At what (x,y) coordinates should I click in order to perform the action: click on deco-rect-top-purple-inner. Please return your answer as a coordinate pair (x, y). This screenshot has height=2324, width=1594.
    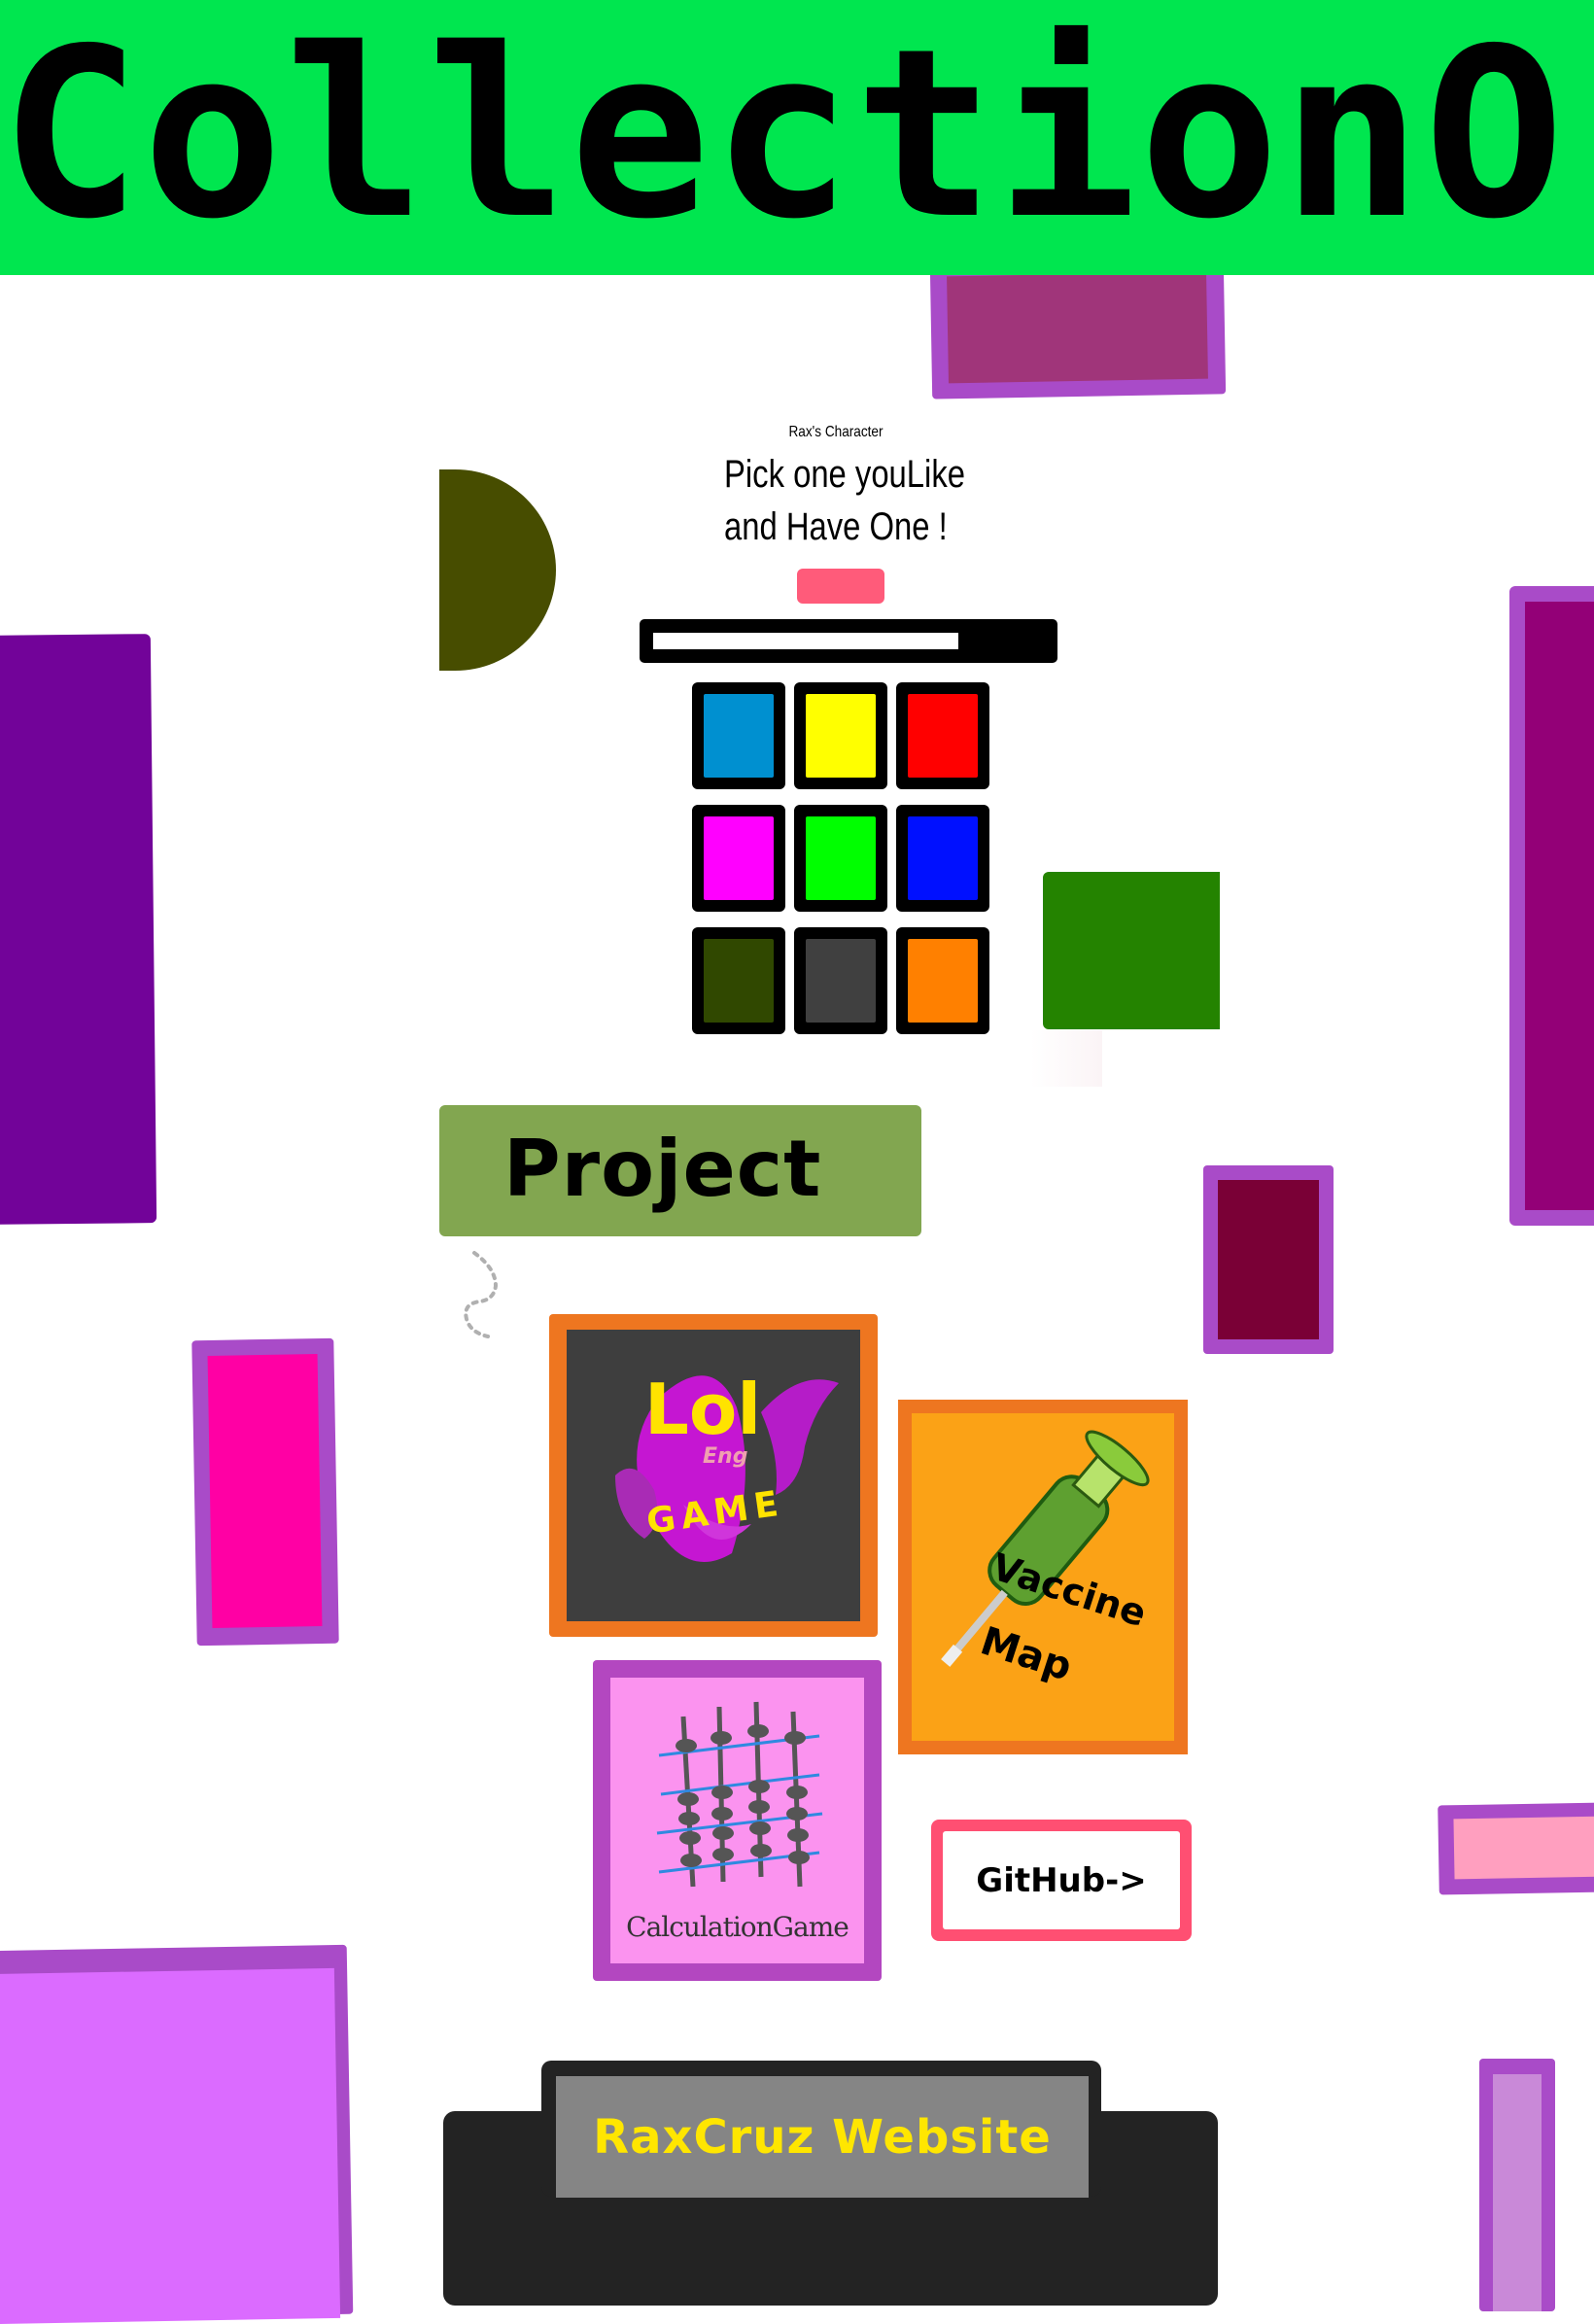
    Looking at the image, I should click on (1077, 327).